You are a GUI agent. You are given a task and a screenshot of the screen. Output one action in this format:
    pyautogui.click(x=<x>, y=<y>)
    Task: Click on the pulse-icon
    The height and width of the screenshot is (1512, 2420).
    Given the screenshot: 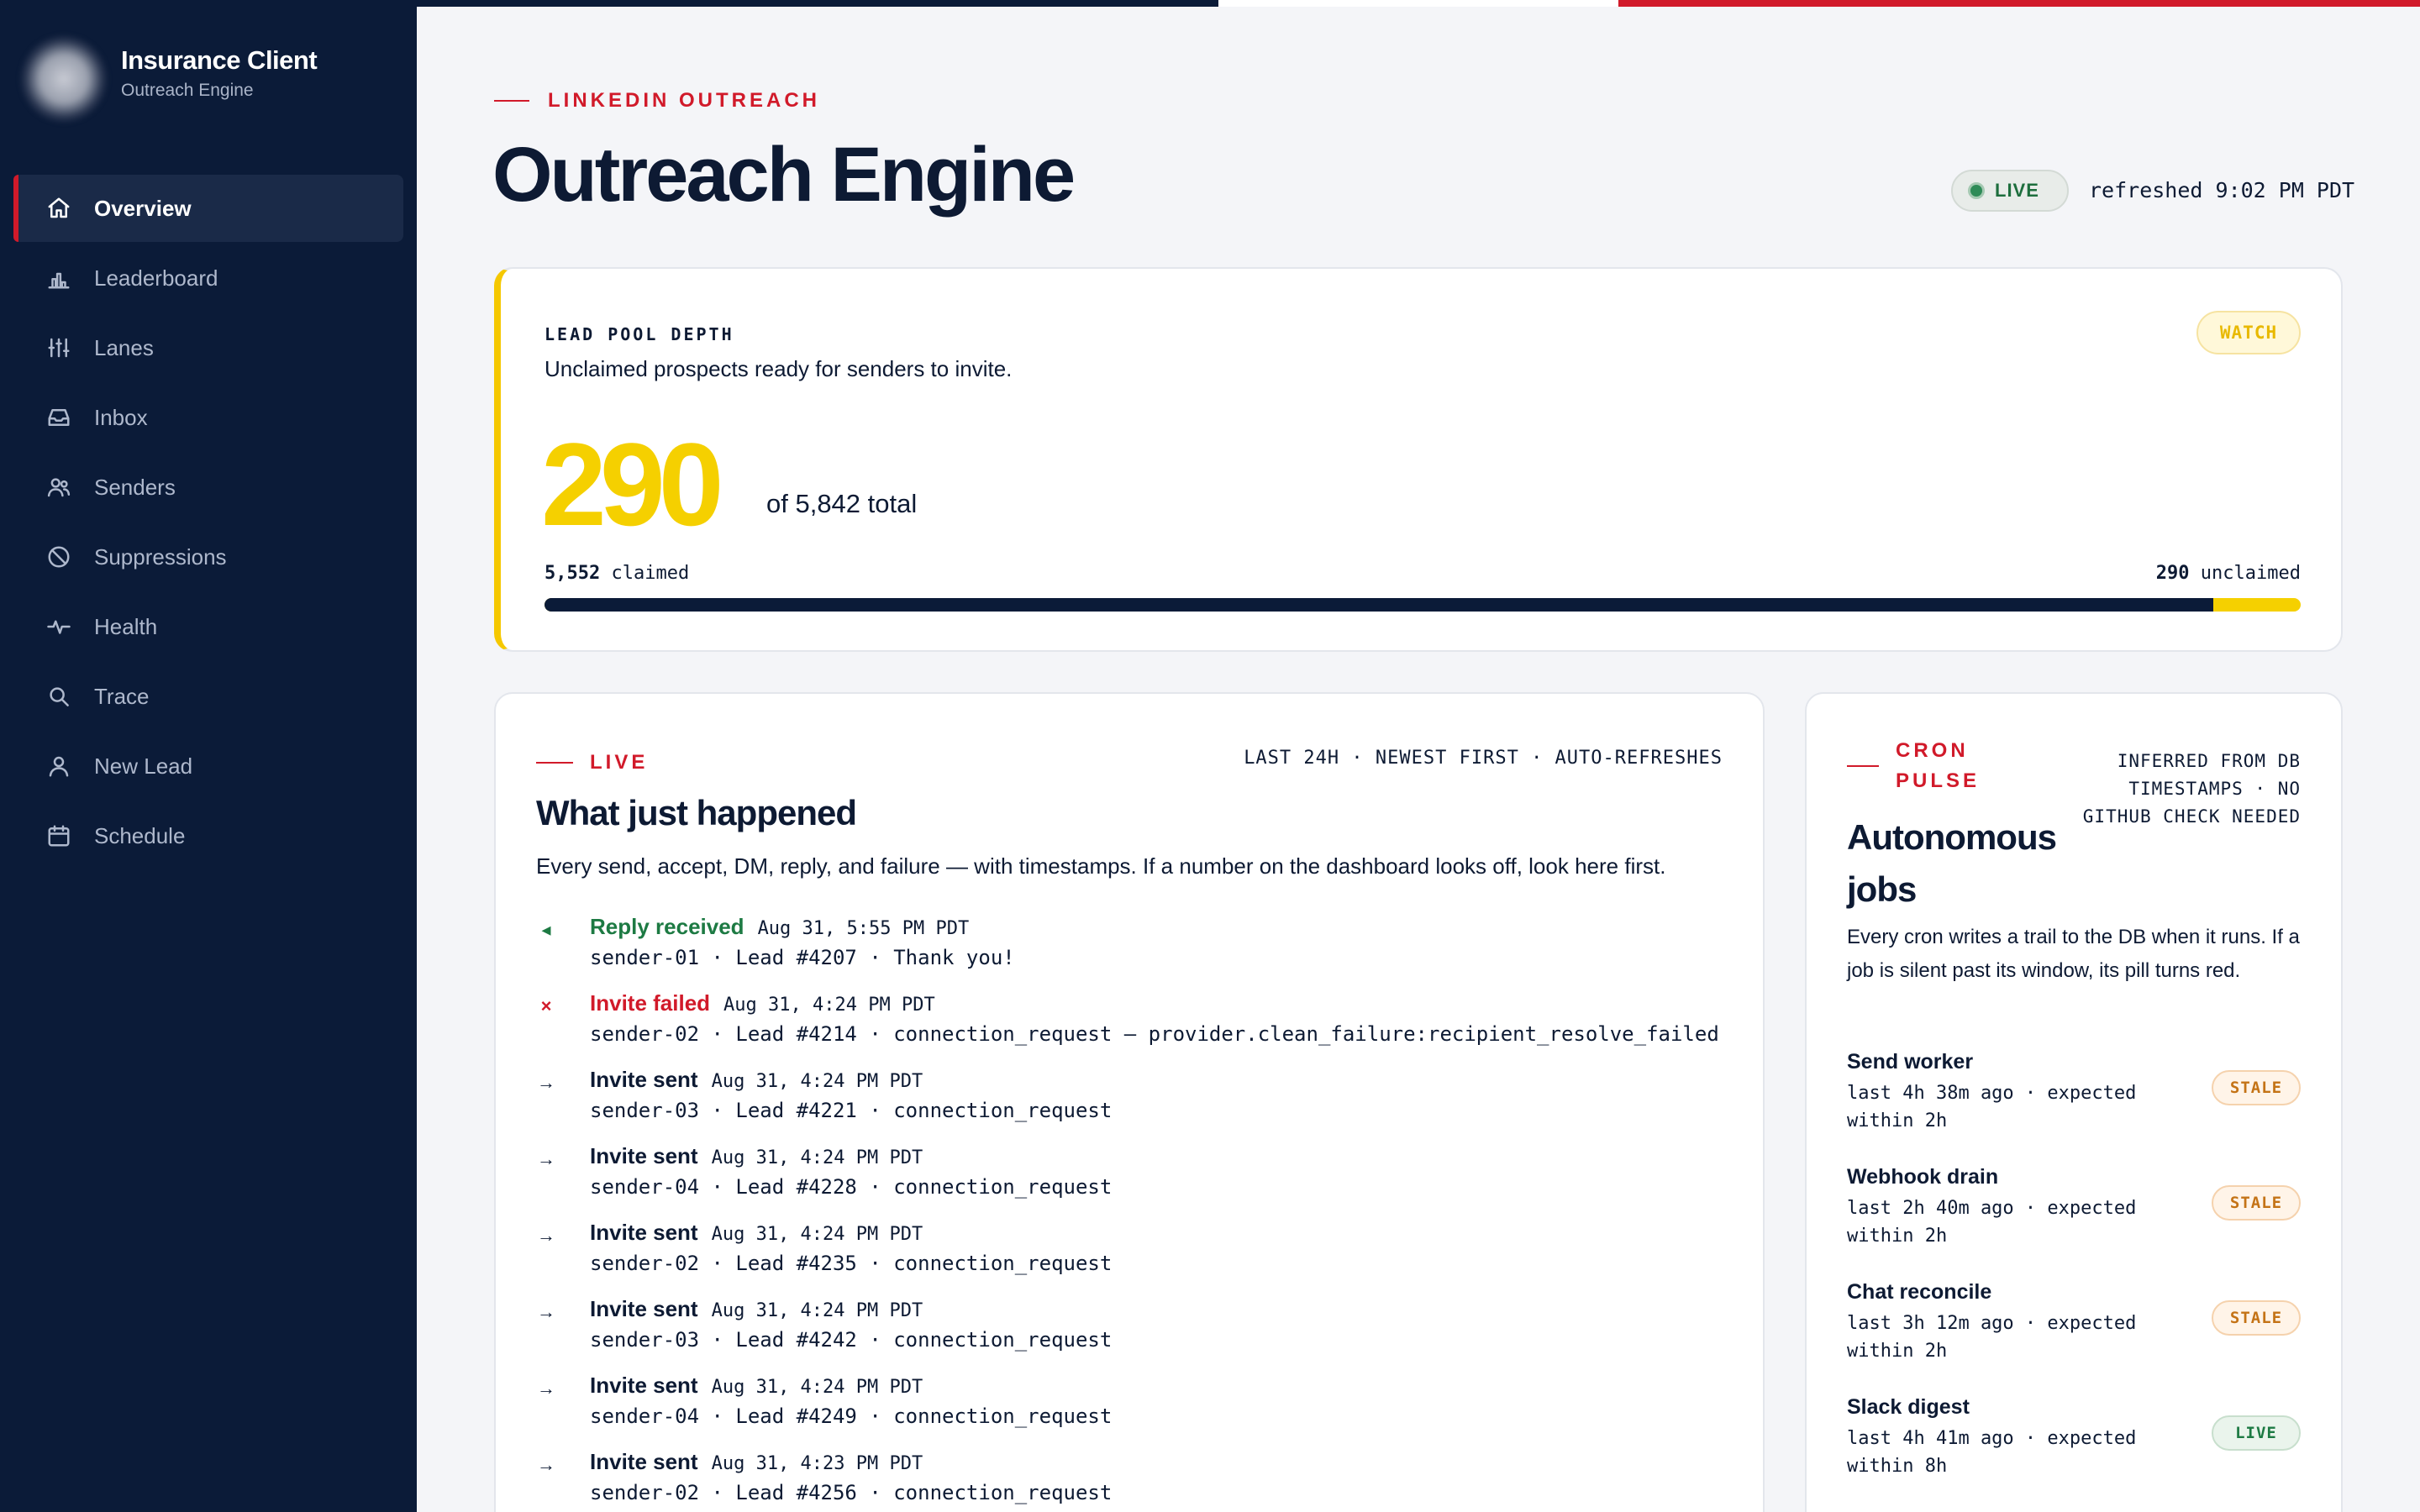 What is the action you would take?
    pyautogui.click(x=58, y=626)
    